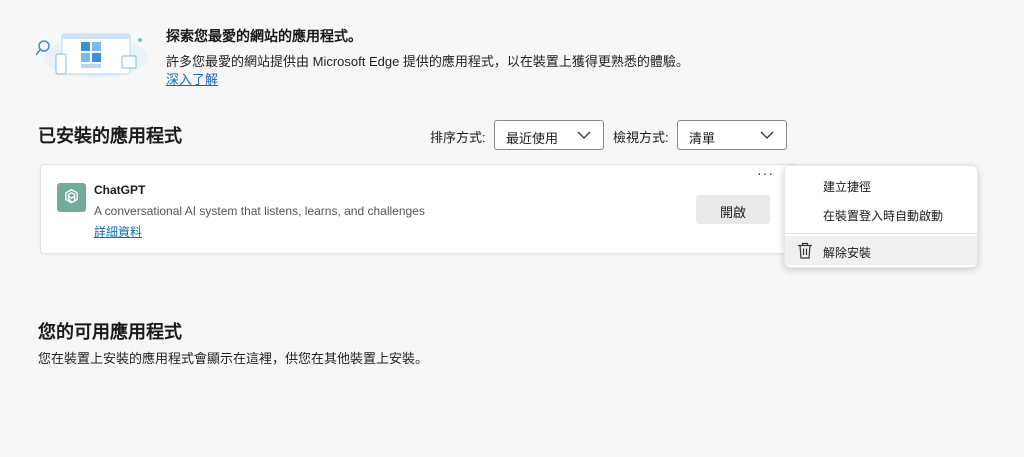 Image resolution: width=1024 pixels, height=457 pixels. What do you see at coordinates (120, 190) in the screenshot?
I see `app-name: ChatGPT` at bounding box center [120, 190].